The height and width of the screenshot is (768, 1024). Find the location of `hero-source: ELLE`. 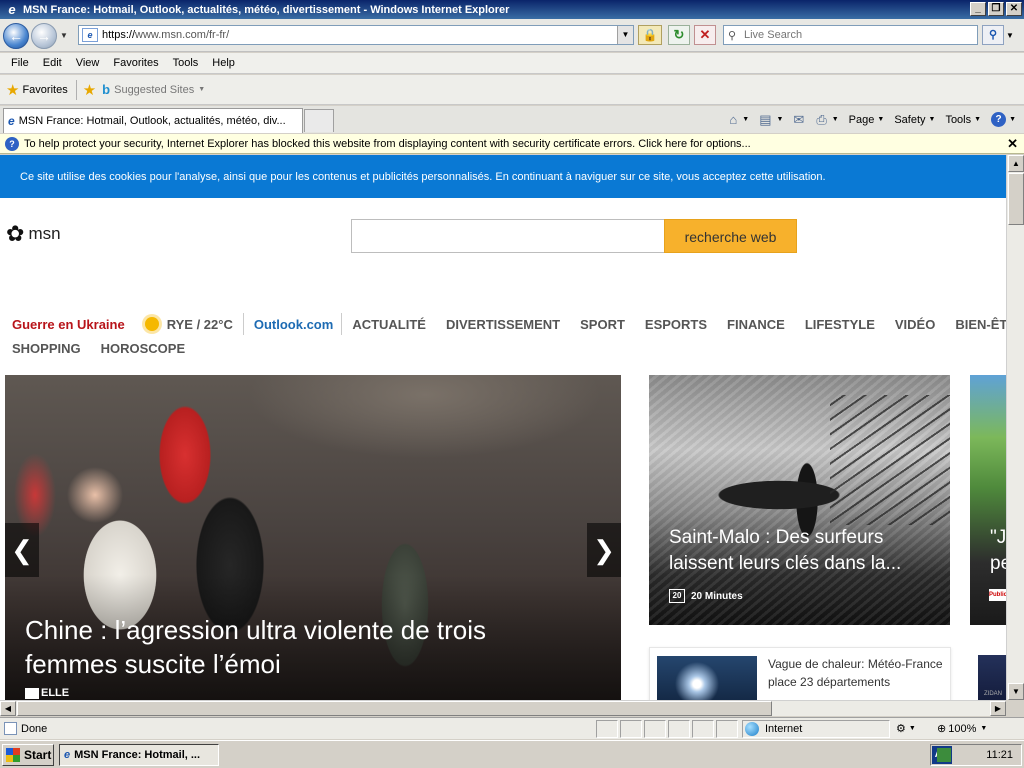

hero-source: ELLE is located at coordinates (47, 693).